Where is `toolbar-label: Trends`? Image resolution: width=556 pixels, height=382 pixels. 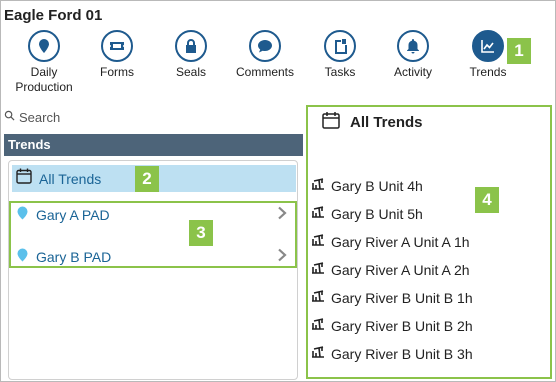
toolbar-label: Trends is located at coordinates (488, 72).